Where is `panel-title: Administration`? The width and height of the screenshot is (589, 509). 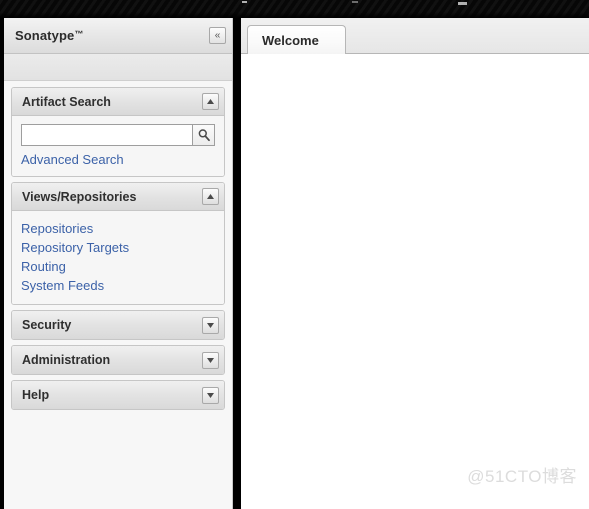
panel-title: Administration is located at coordinates (66, 360).